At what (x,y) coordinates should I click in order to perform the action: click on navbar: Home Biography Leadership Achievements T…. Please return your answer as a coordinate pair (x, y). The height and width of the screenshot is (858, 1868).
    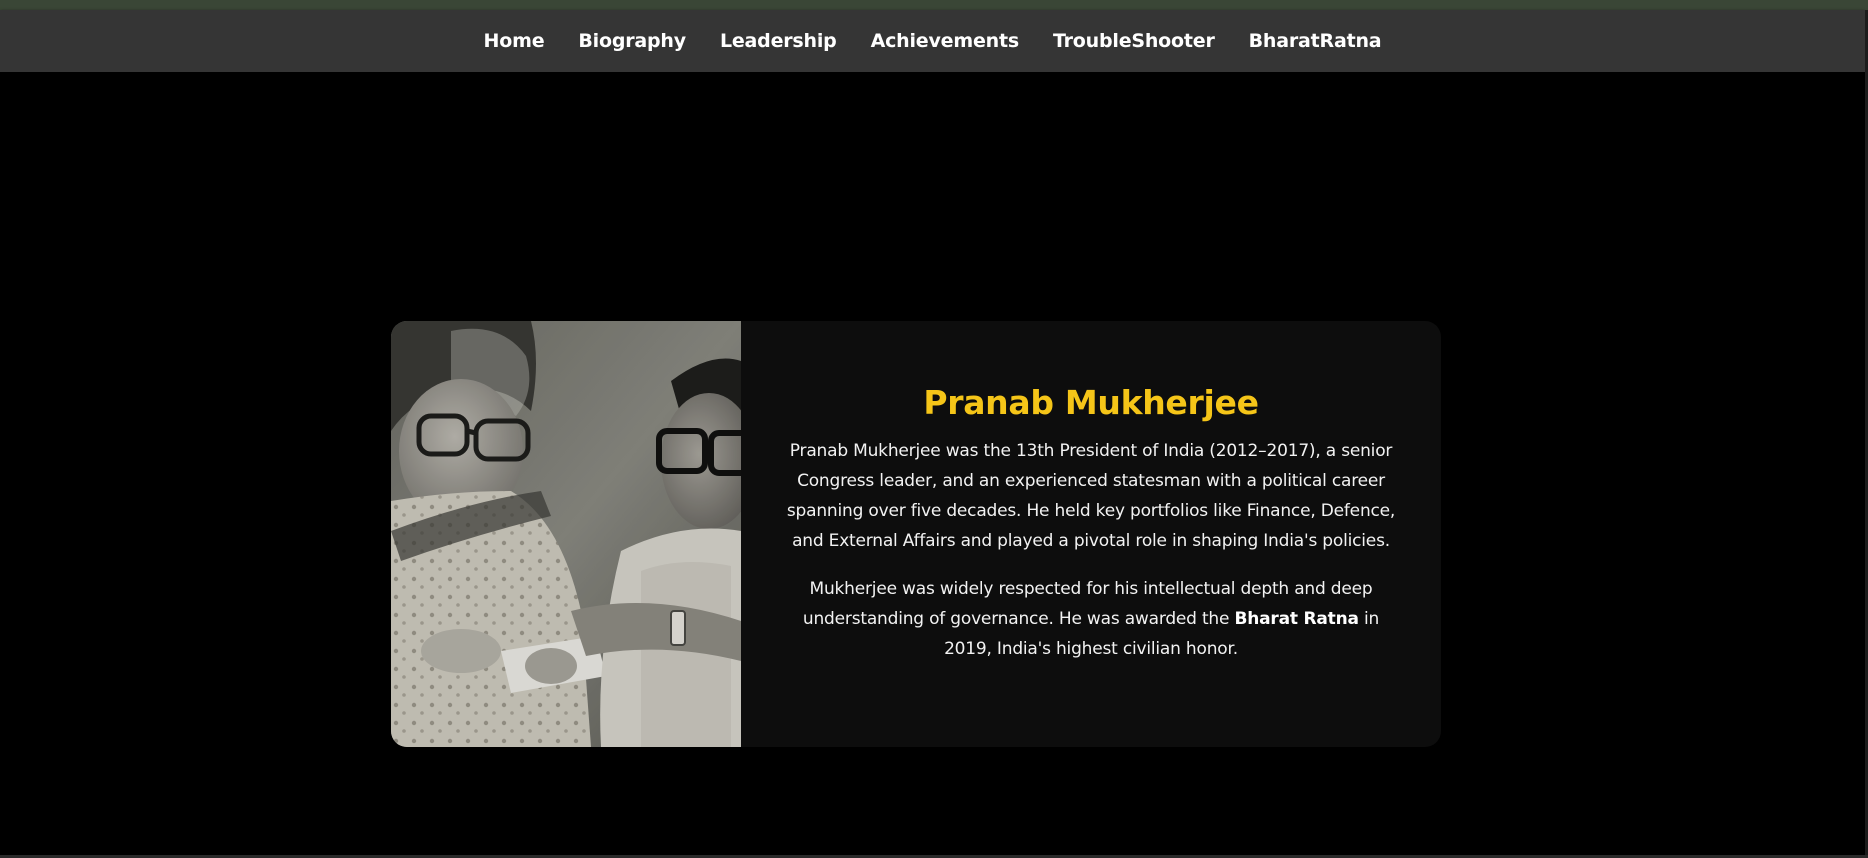
    Looking at the image, I should click on (932, 41).